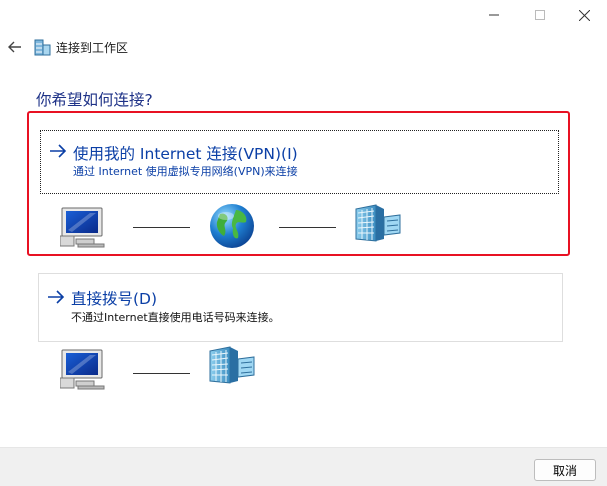 Image resolution: width=607 pixels, height=486 pixels. I want to click on option-vpn-description: 通过 Internet 使用虚拟专用网络(VPN)来连接, so click(185, 171).